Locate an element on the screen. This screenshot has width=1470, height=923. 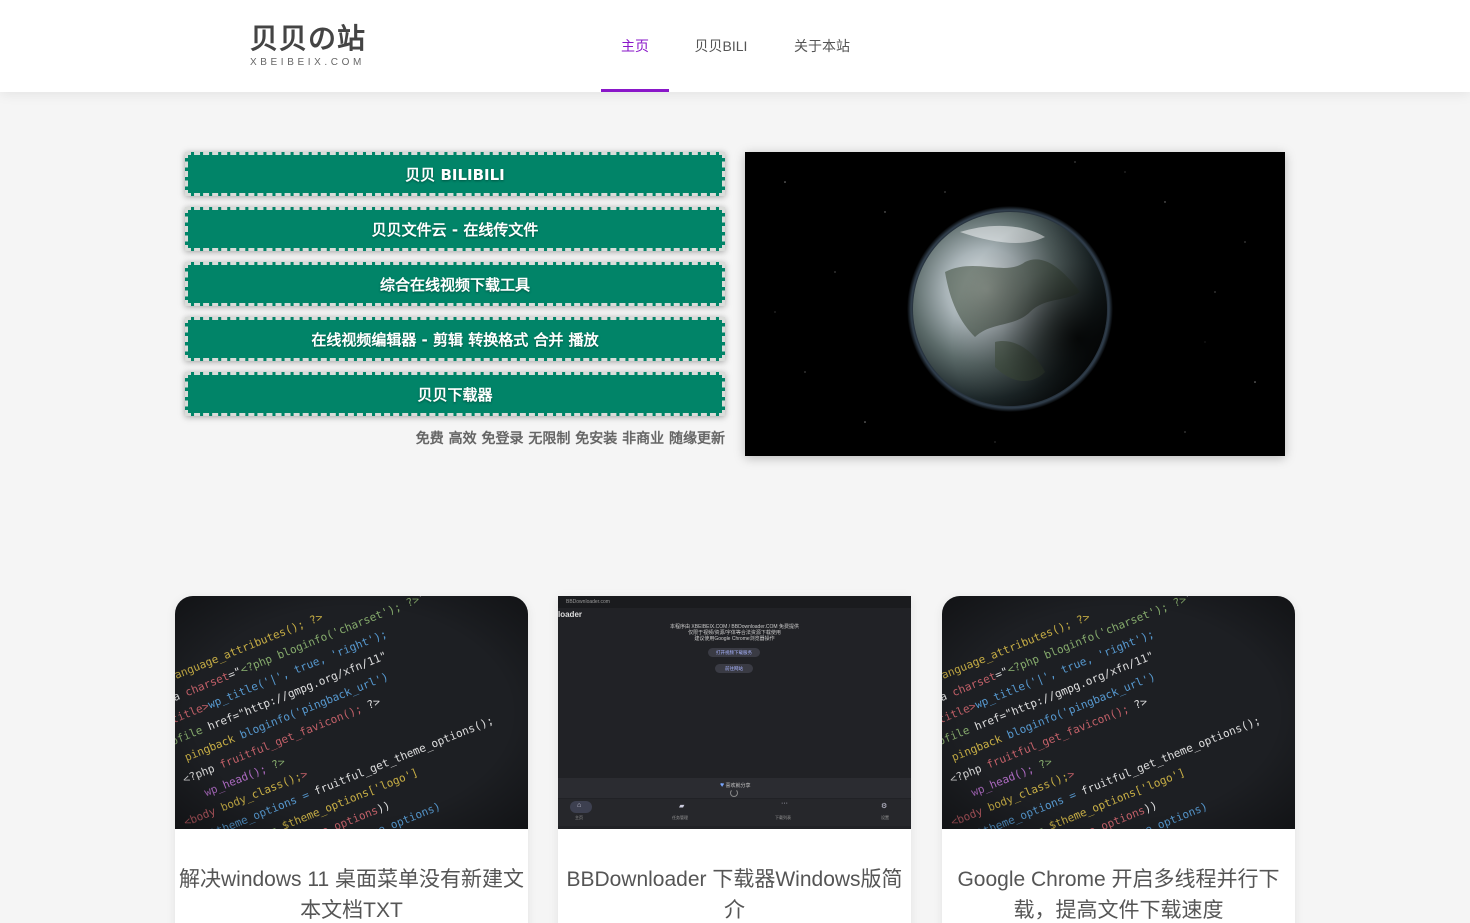
more-icon: ··· is located at coordinates (784, 803).